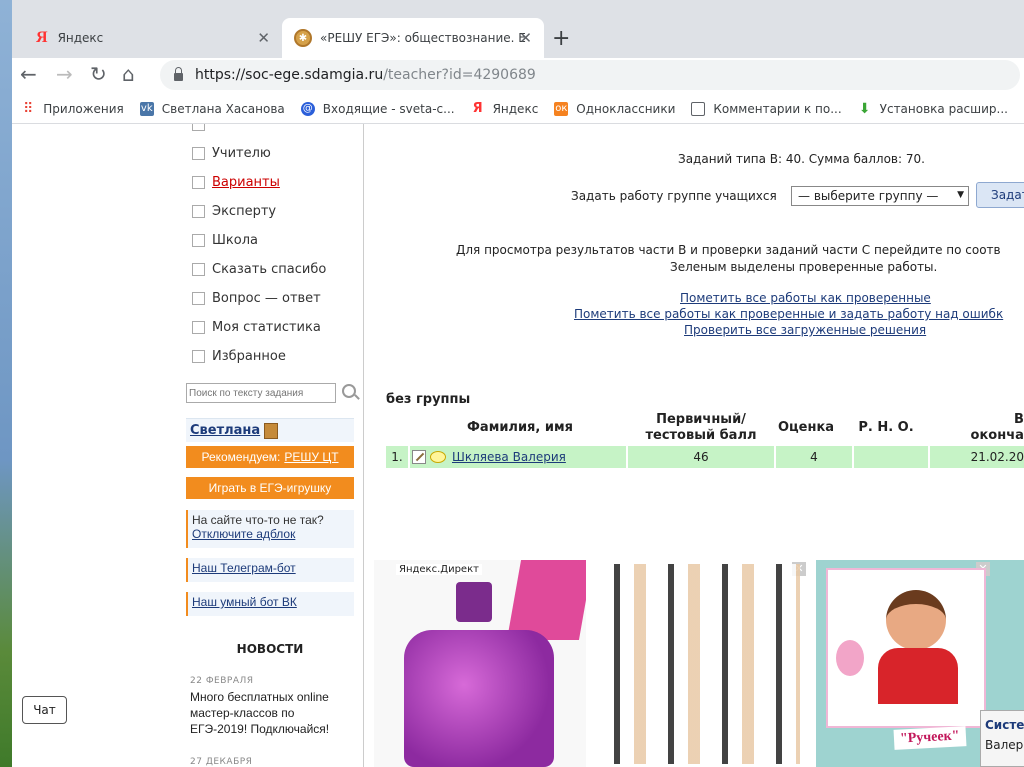 The height and width of the screenshot is (767, 1024). What do you see at coordinates (303, 38) in the screenshot?
I see `sdamgia-icon: ✱` at bounding box center [303, 38].